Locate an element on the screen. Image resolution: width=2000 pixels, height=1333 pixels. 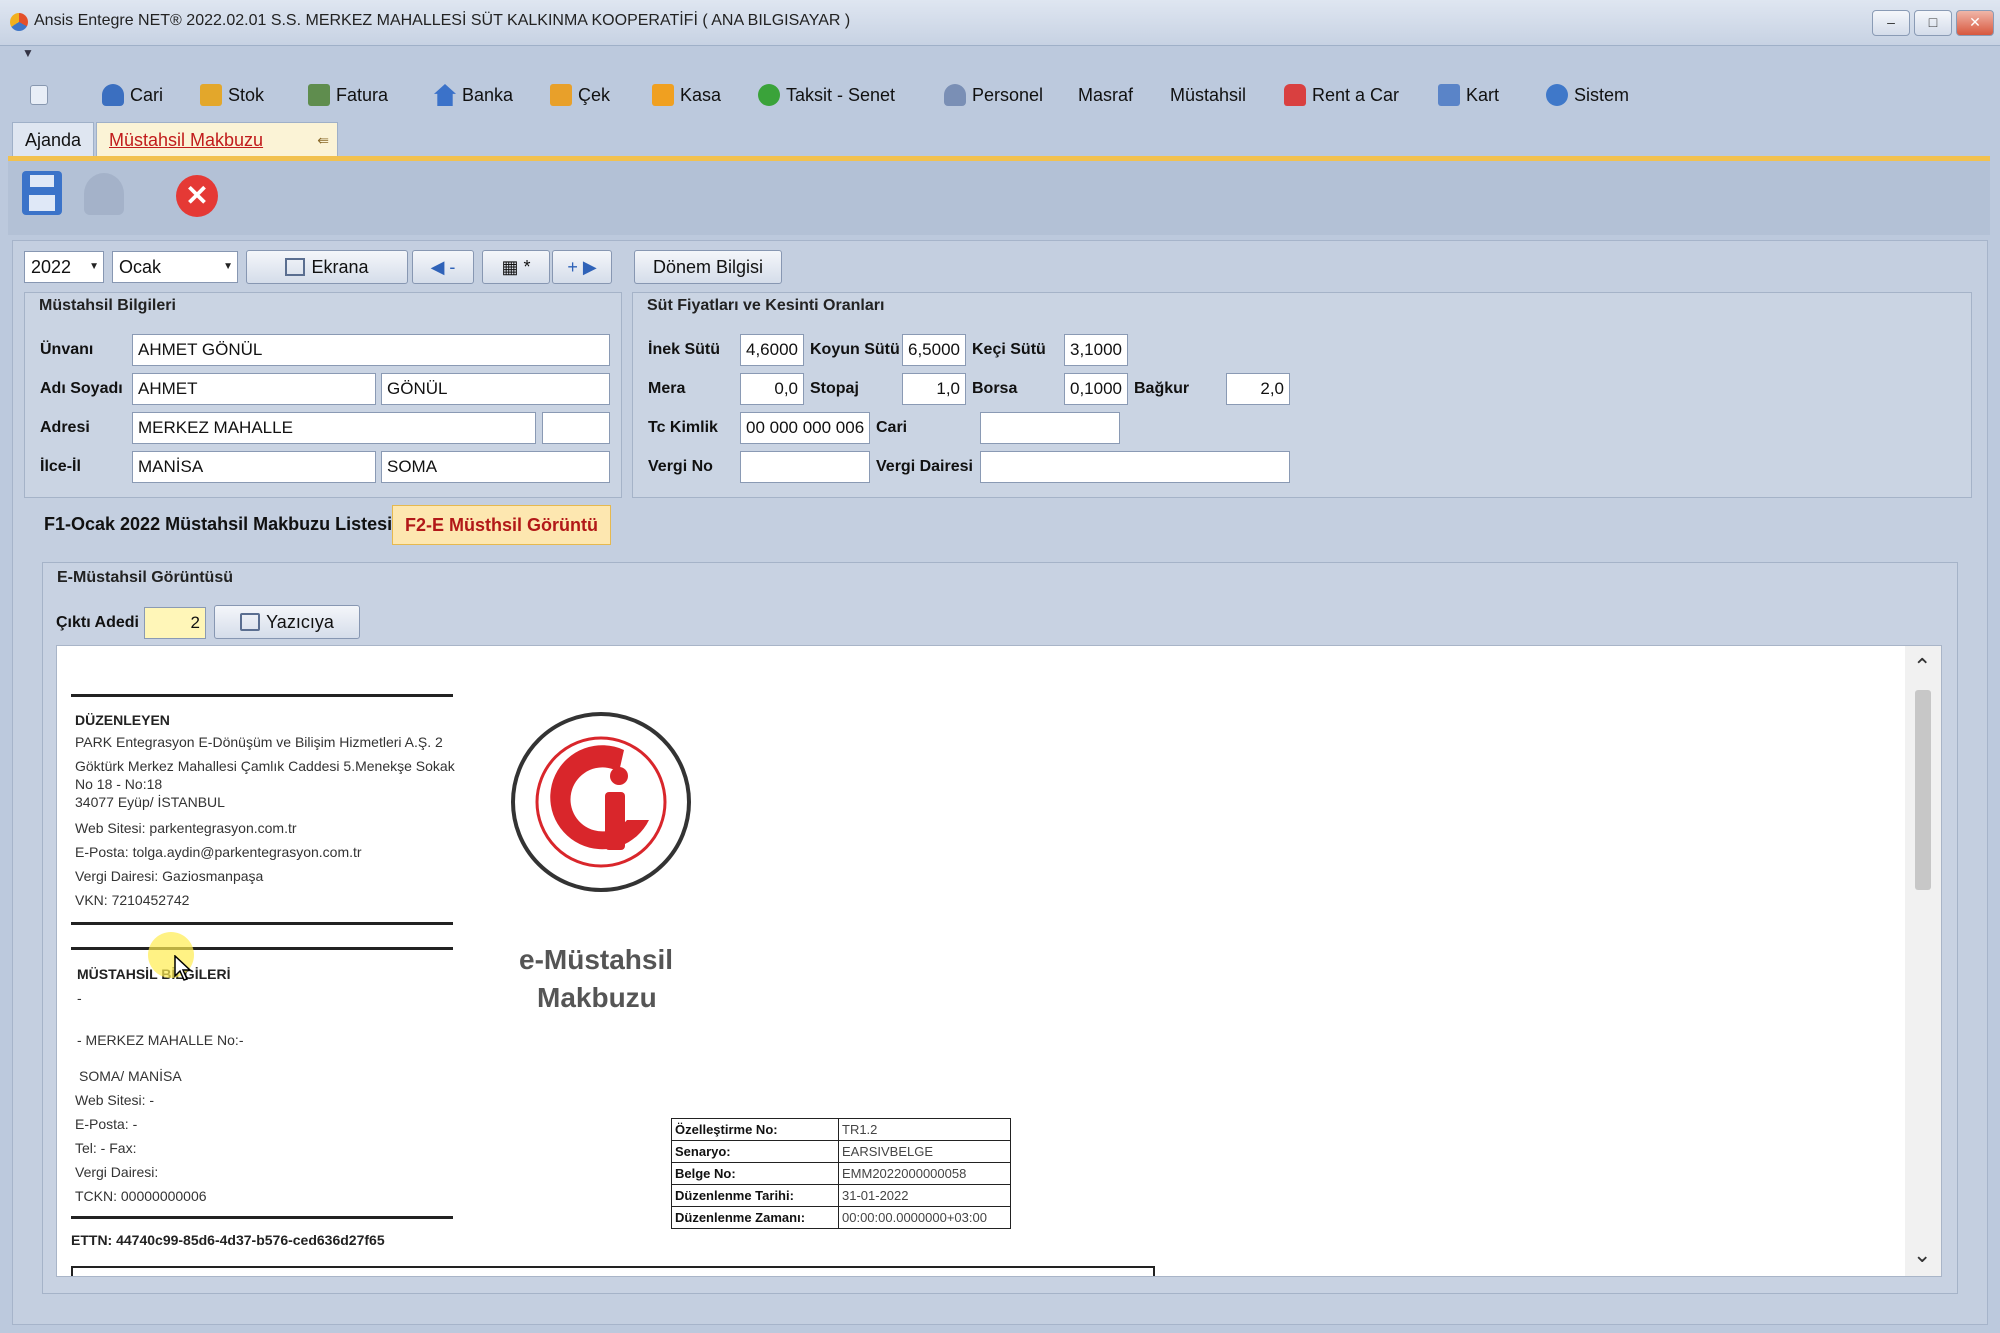
vertical-scrollbar: ⌃ ⌄ is located at coordinates (1923, 961).